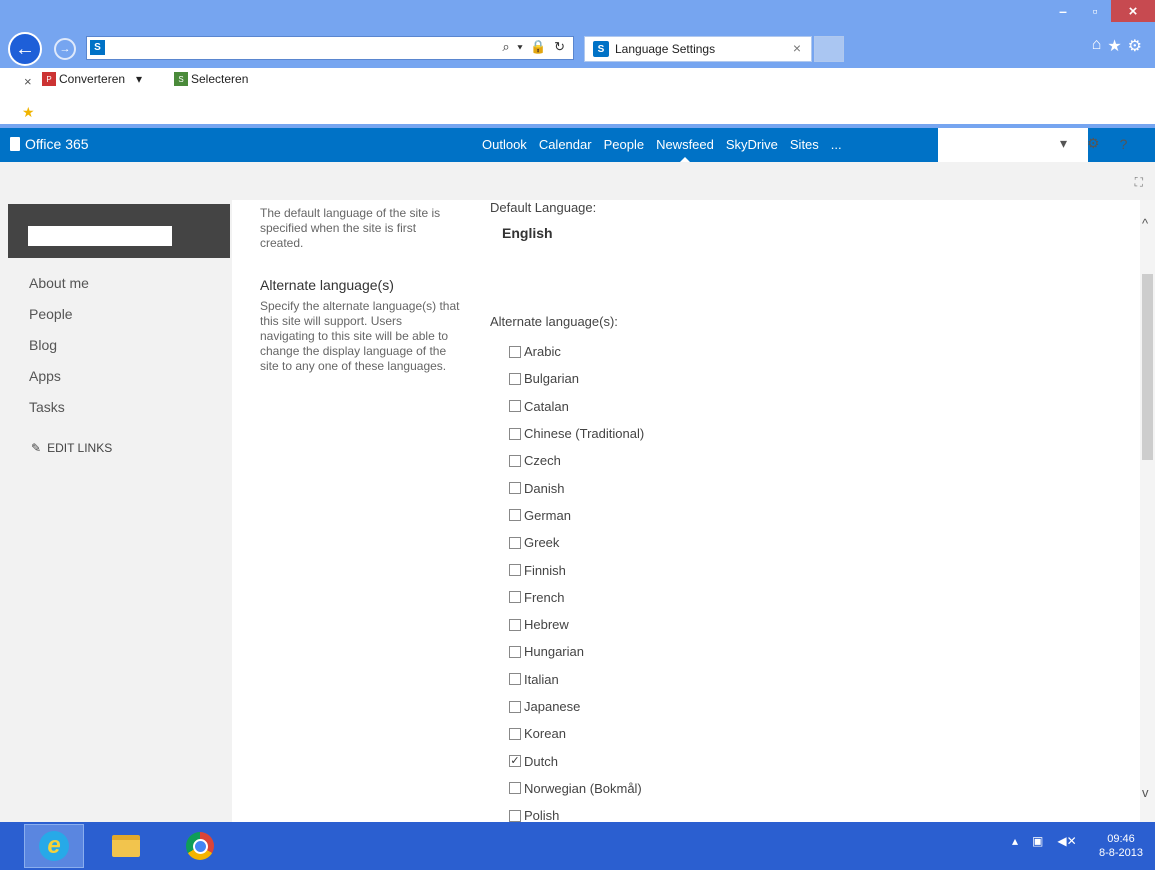  I want to click on tools-gear-icon: ⚙, so click(1135, 46).